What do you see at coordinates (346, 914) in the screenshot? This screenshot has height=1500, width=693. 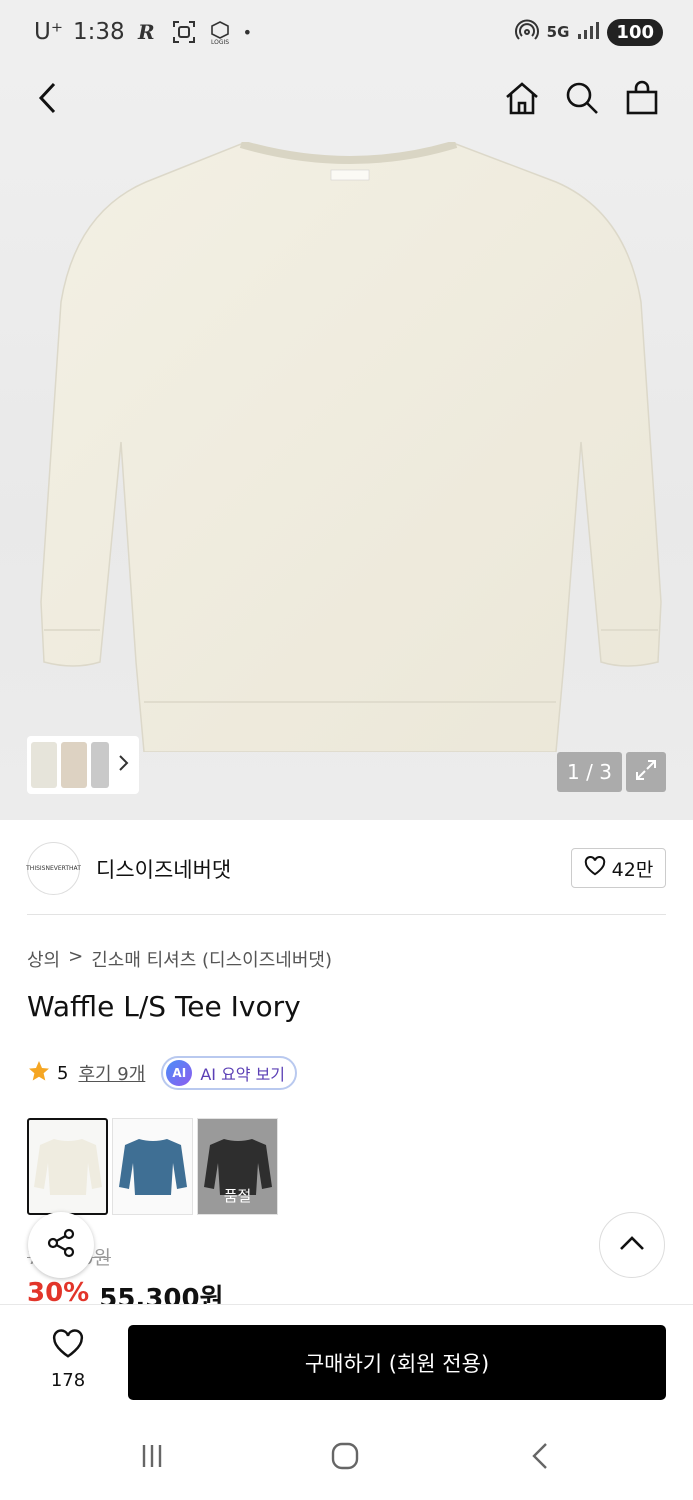 I see `divider` at bounding box center [346, 914].